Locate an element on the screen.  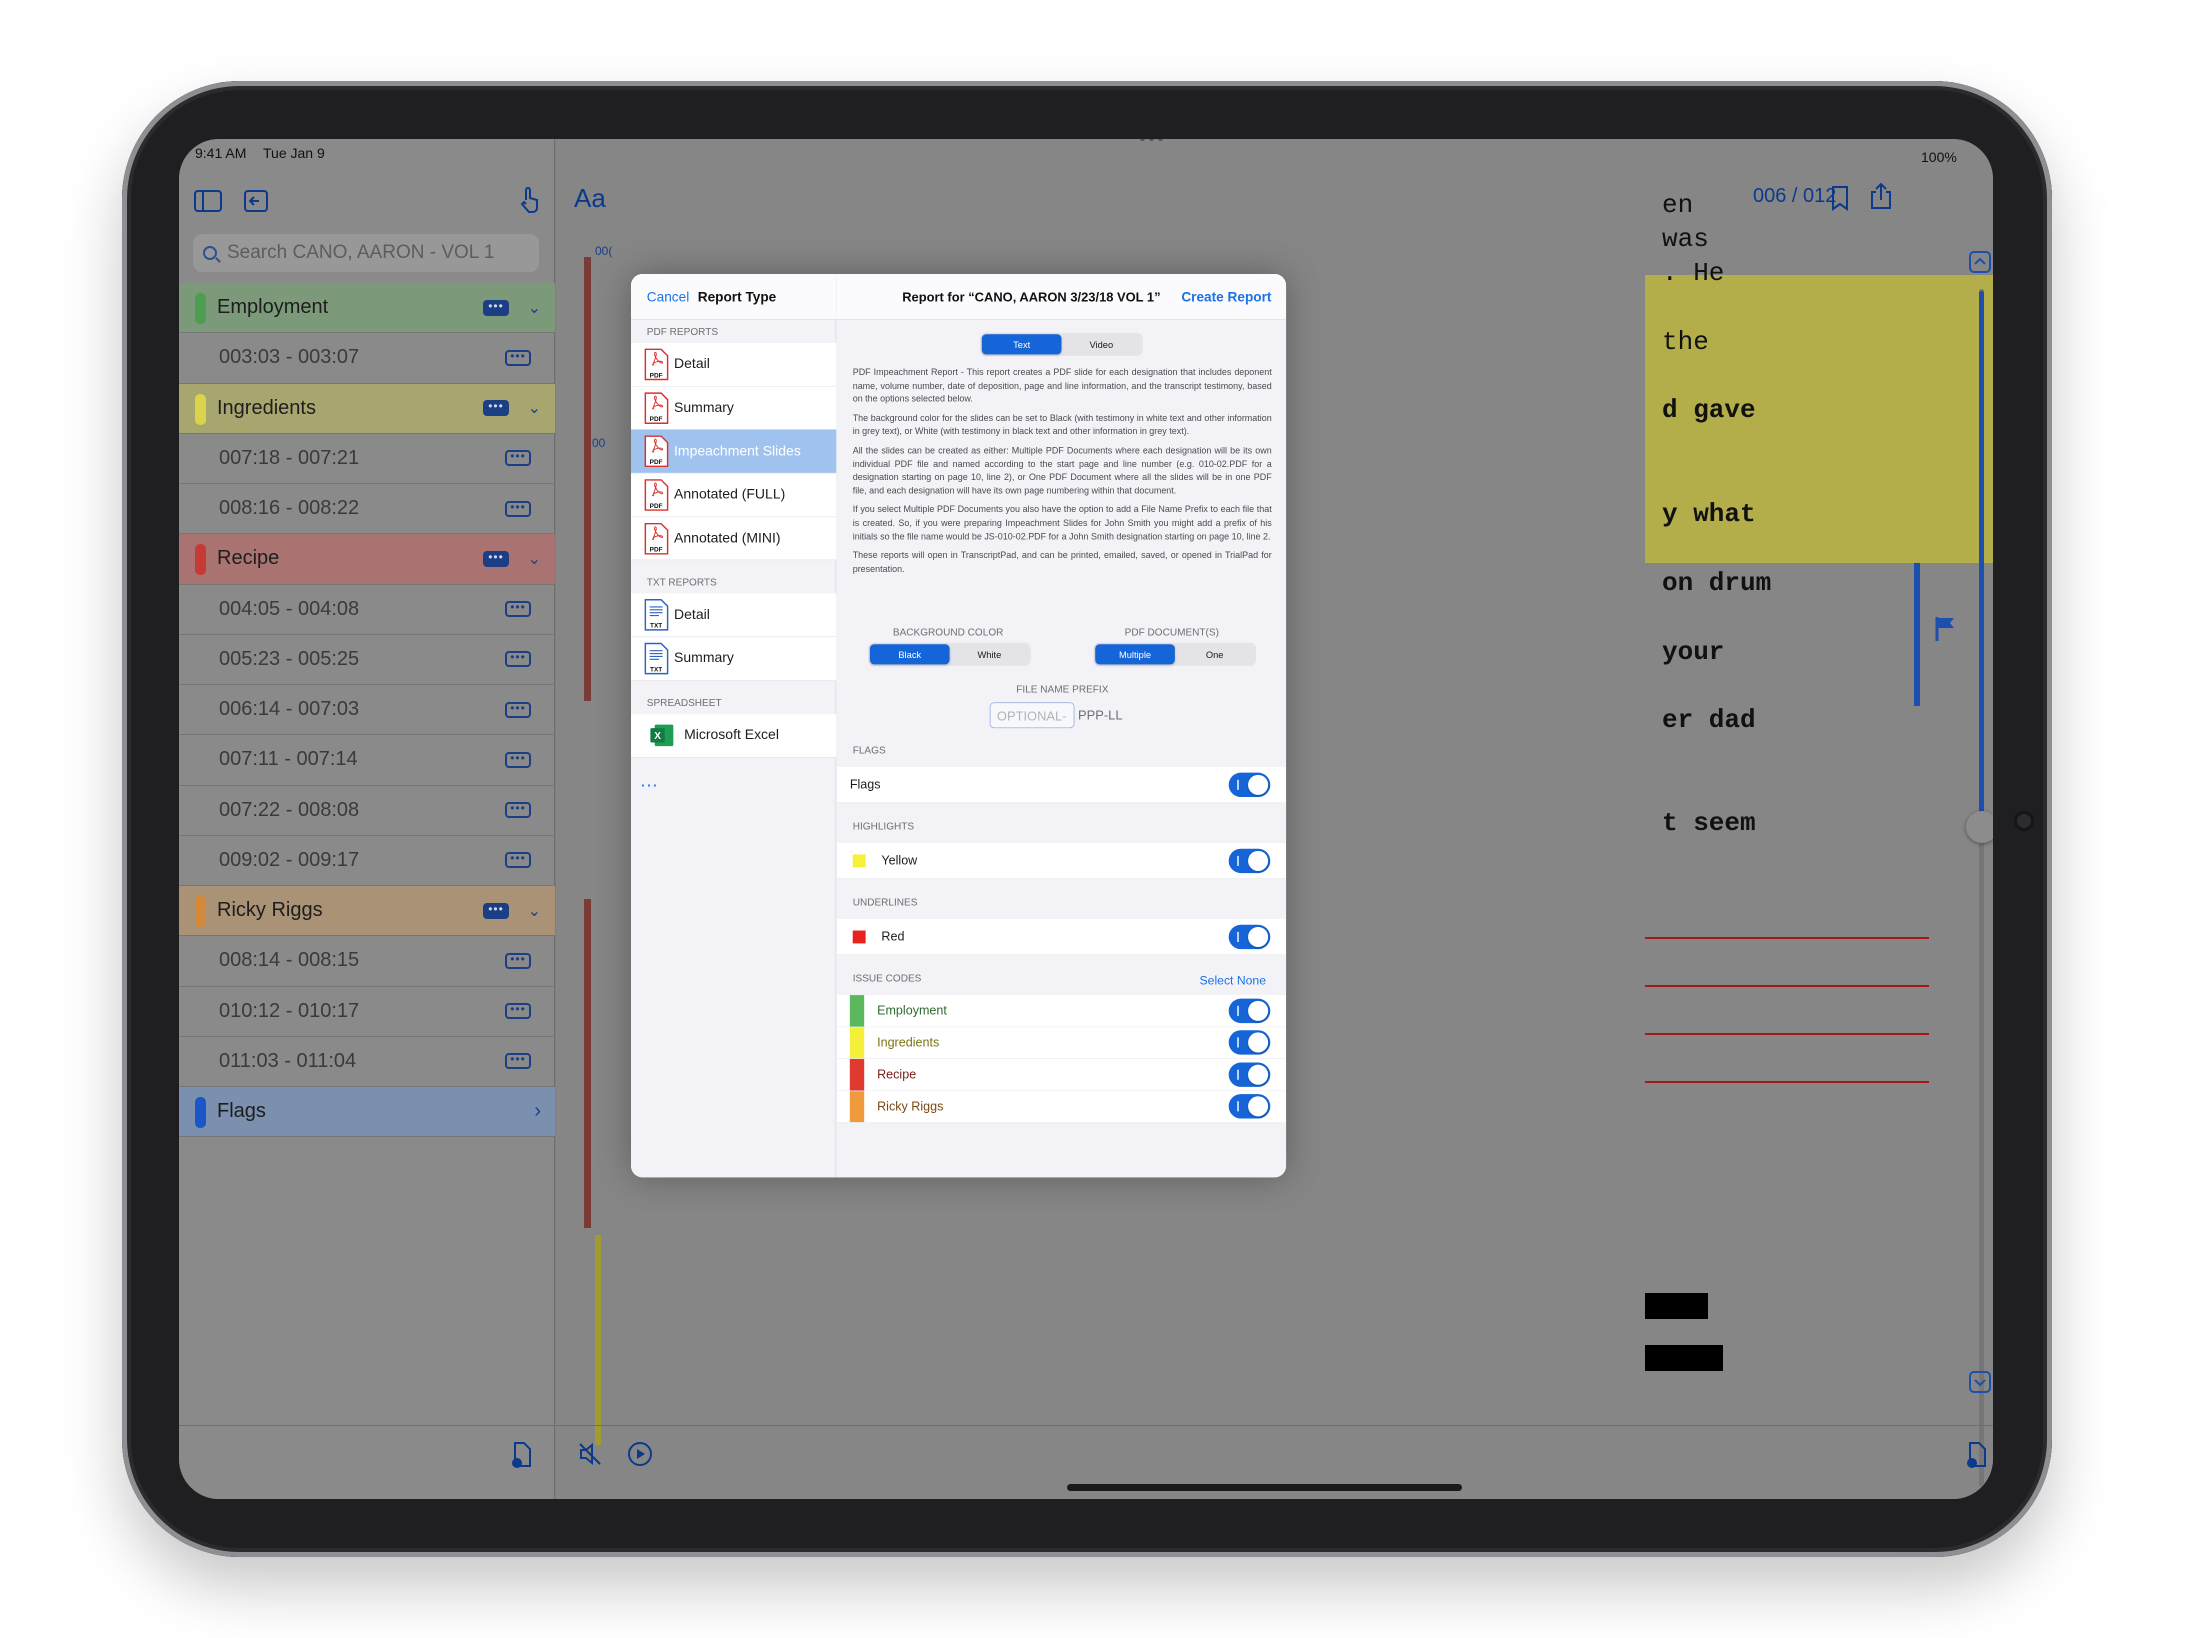
chevron-right-icon: › is located at coordinates (537, 1111).